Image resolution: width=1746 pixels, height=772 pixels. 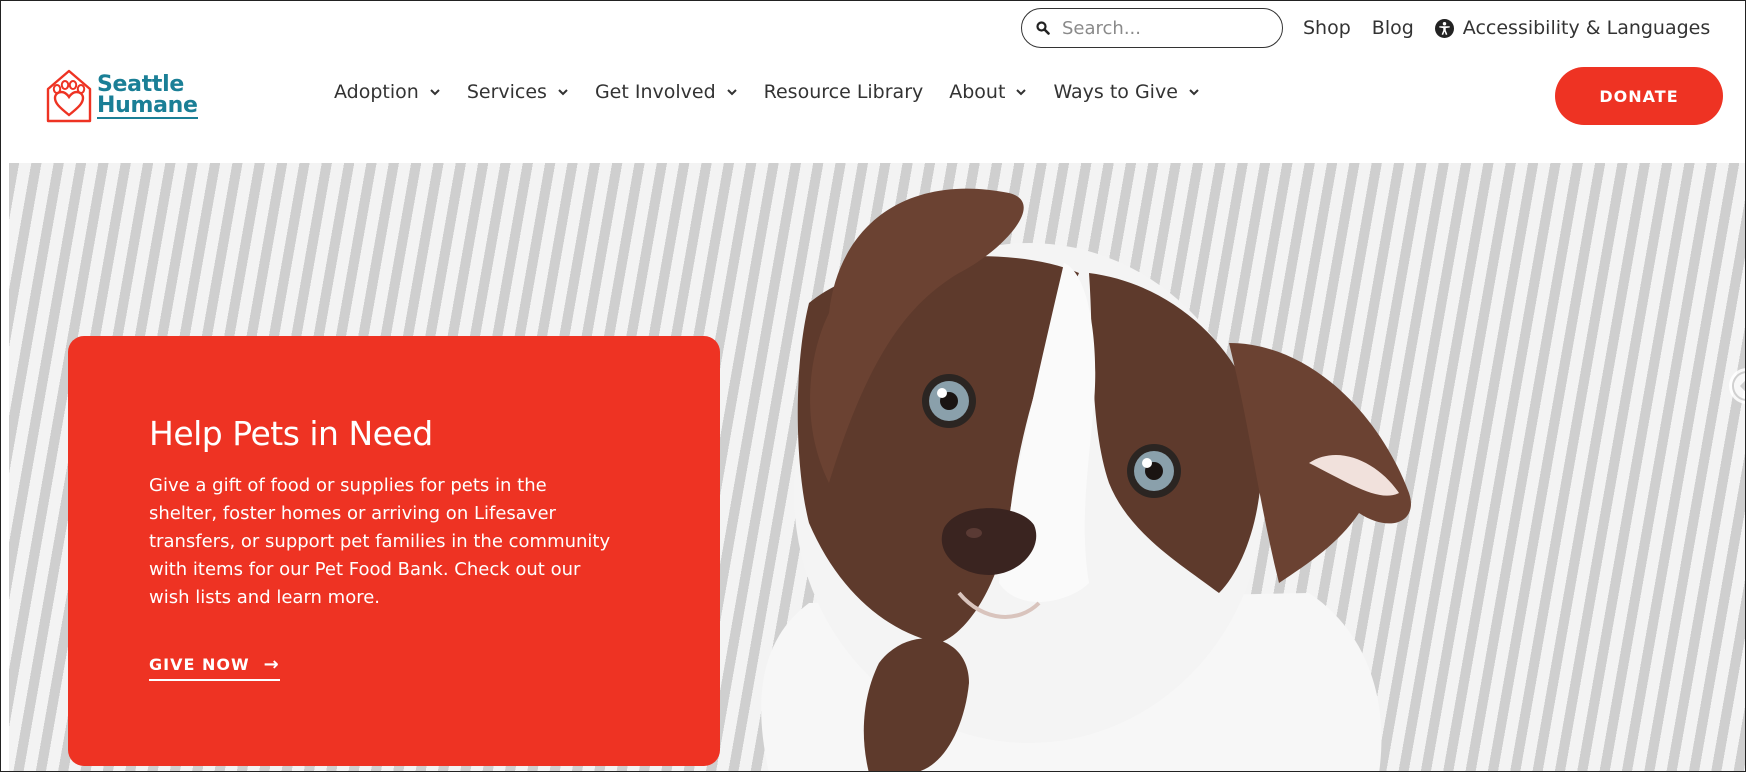 I want to click on nav-item-get-involved: Get Involved, so click(x=666, y=92).